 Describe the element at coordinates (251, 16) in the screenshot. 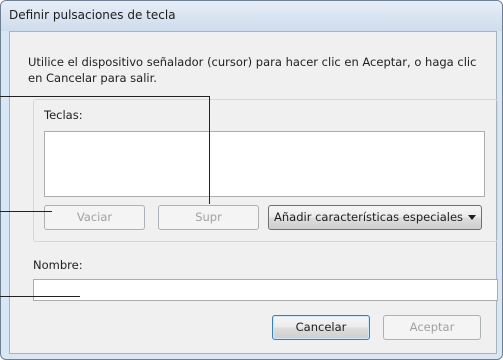

I see `title-bar: Definir pulsaciones de tecla` at that location.